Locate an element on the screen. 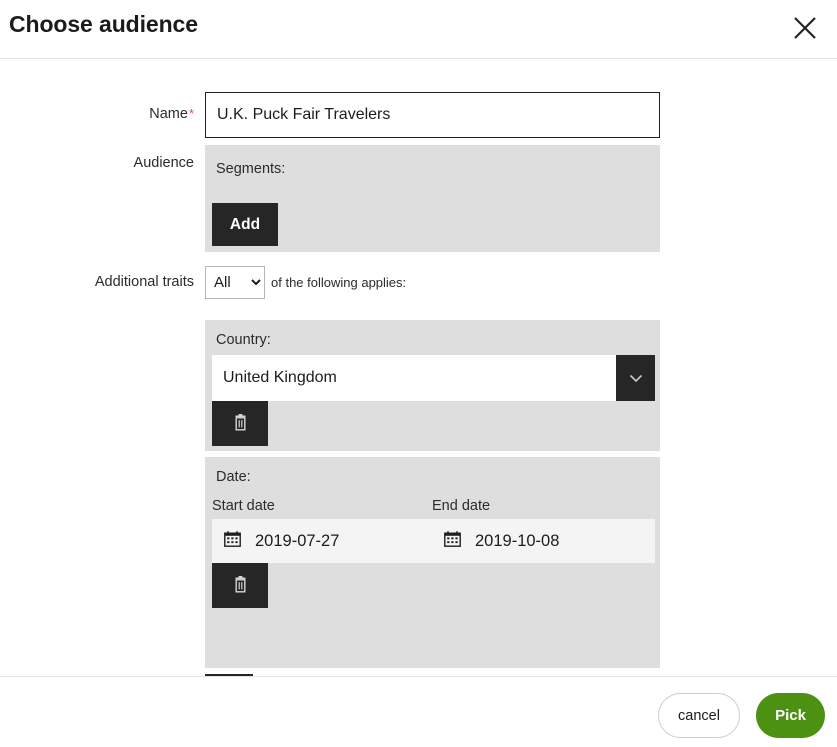 This screenshot has width=837, height=747. dialog-footer: cancel Pick is located at coordinates (418, 711).